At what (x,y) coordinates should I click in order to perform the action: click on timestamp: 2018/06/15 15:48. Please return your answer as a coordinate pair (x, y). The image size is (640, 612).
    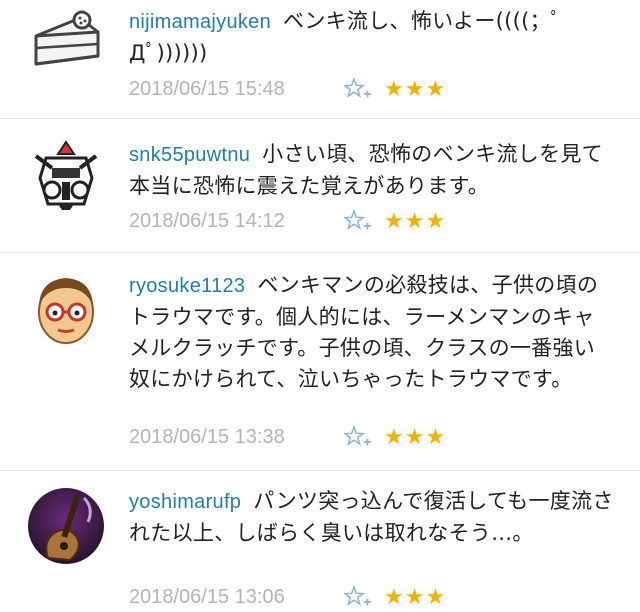
    Looking at the image, I should click on (207, 88).